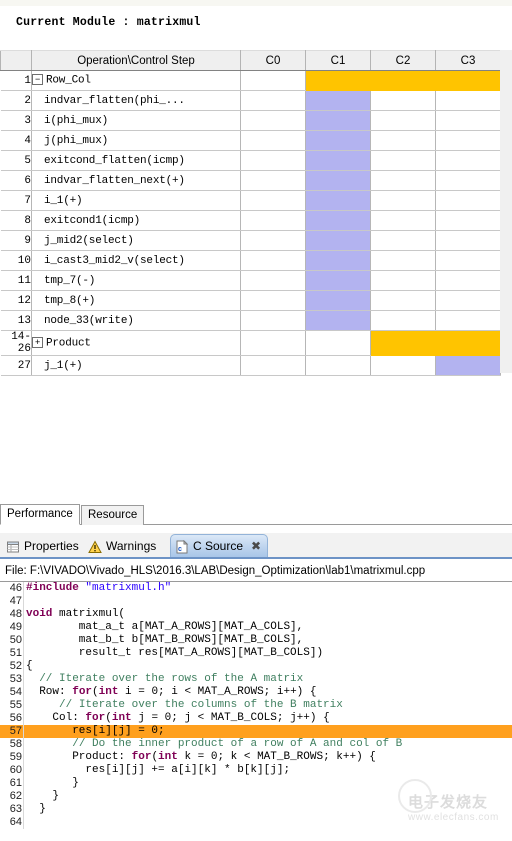 This screenshot has height=841, width=512. What do you see at coordinates (250, 80) in the screenshot?
I see `table-row: 1− Row_Col` at bounding box center [250, 80].